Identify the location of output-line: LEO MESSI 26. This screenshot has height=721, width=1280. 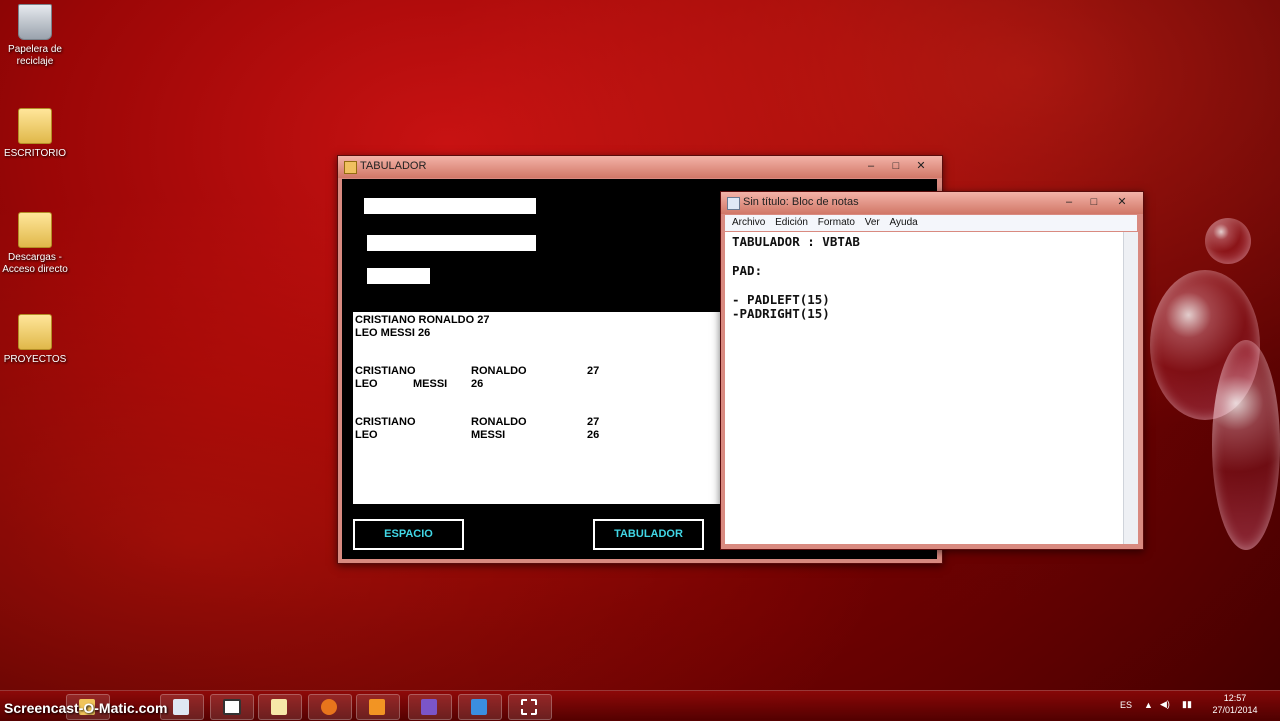
(393, 333).